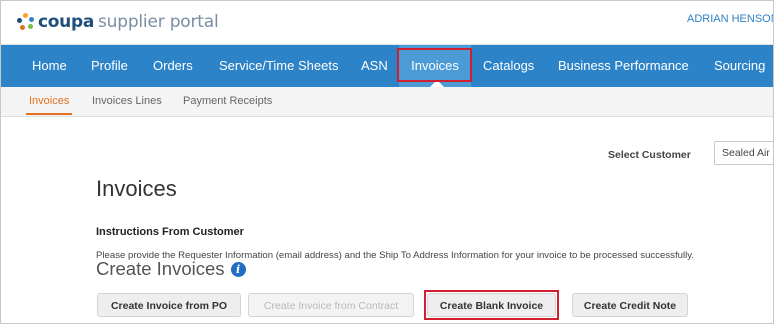  I want to click on create-blank-invoice-button: Create Blank Invoice, so click(491, 305).